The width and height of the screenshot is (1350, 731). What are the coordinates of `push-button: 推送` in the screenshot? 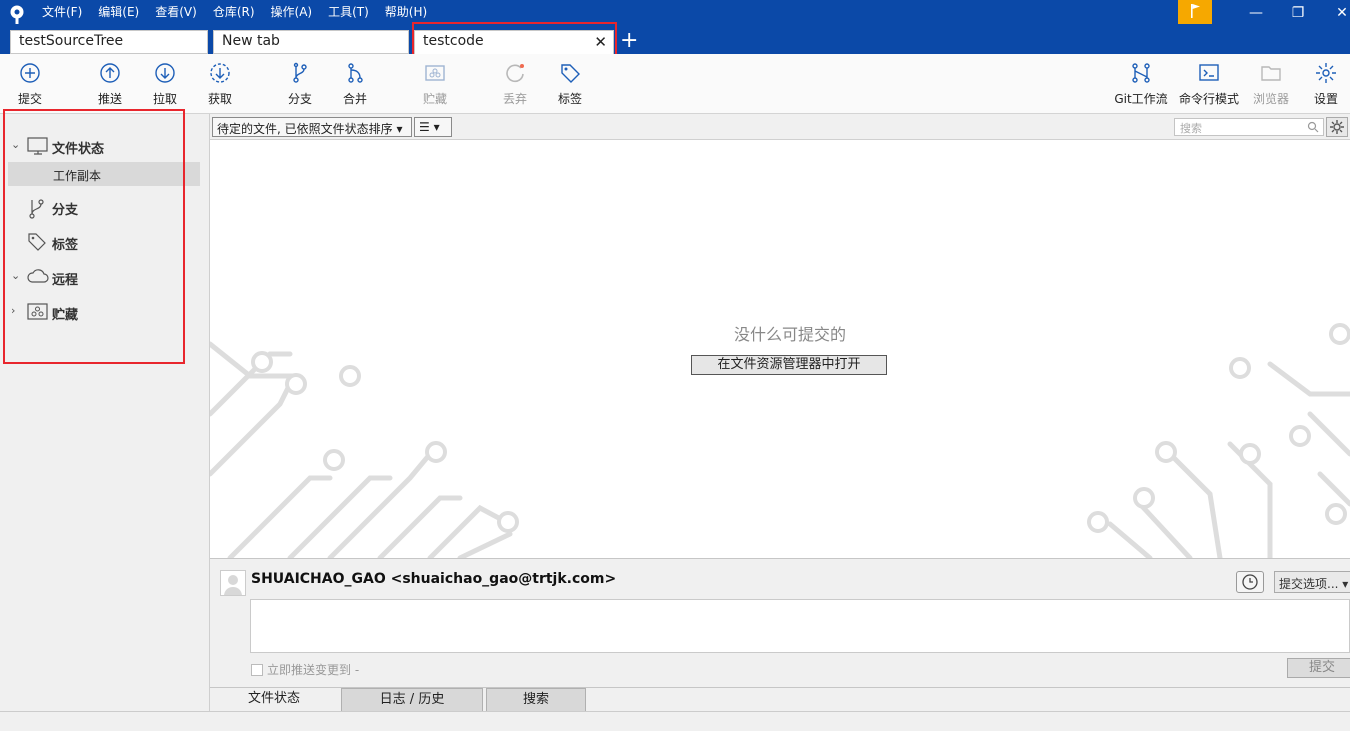 It's located at (110, 84).